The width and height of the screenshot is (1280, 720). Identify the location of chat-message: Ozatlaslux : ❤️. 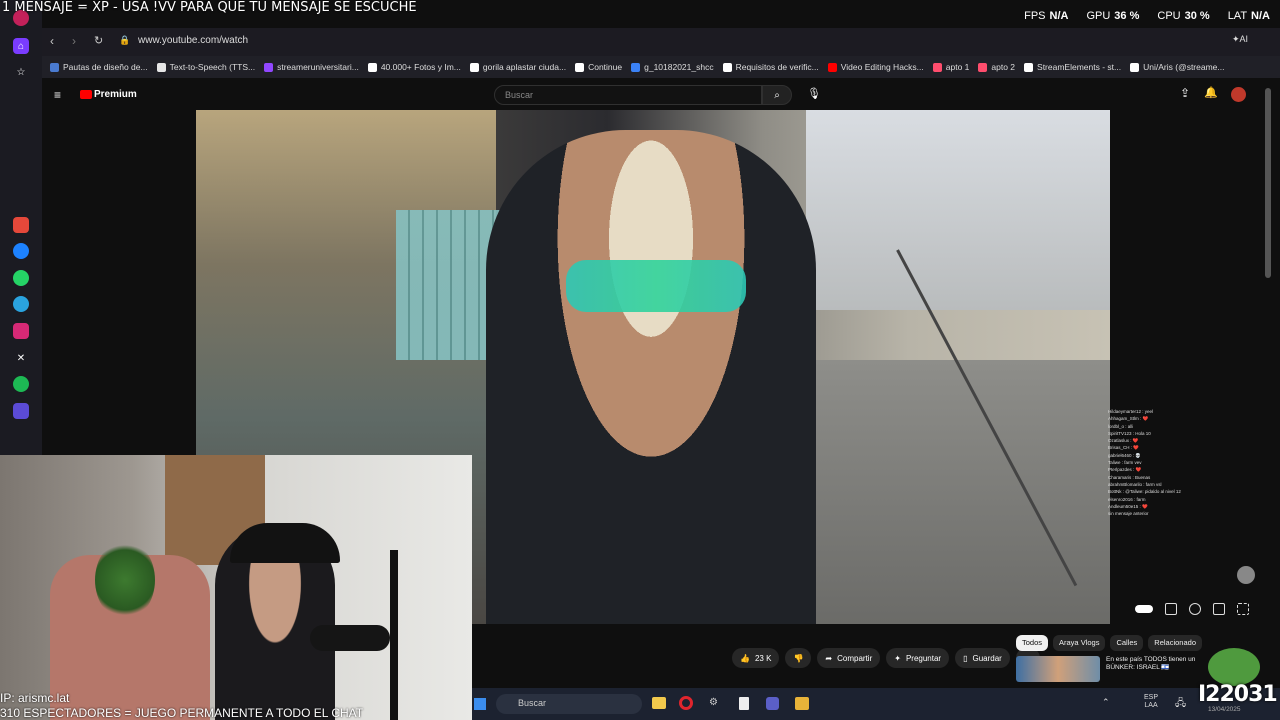
(1123, 441).